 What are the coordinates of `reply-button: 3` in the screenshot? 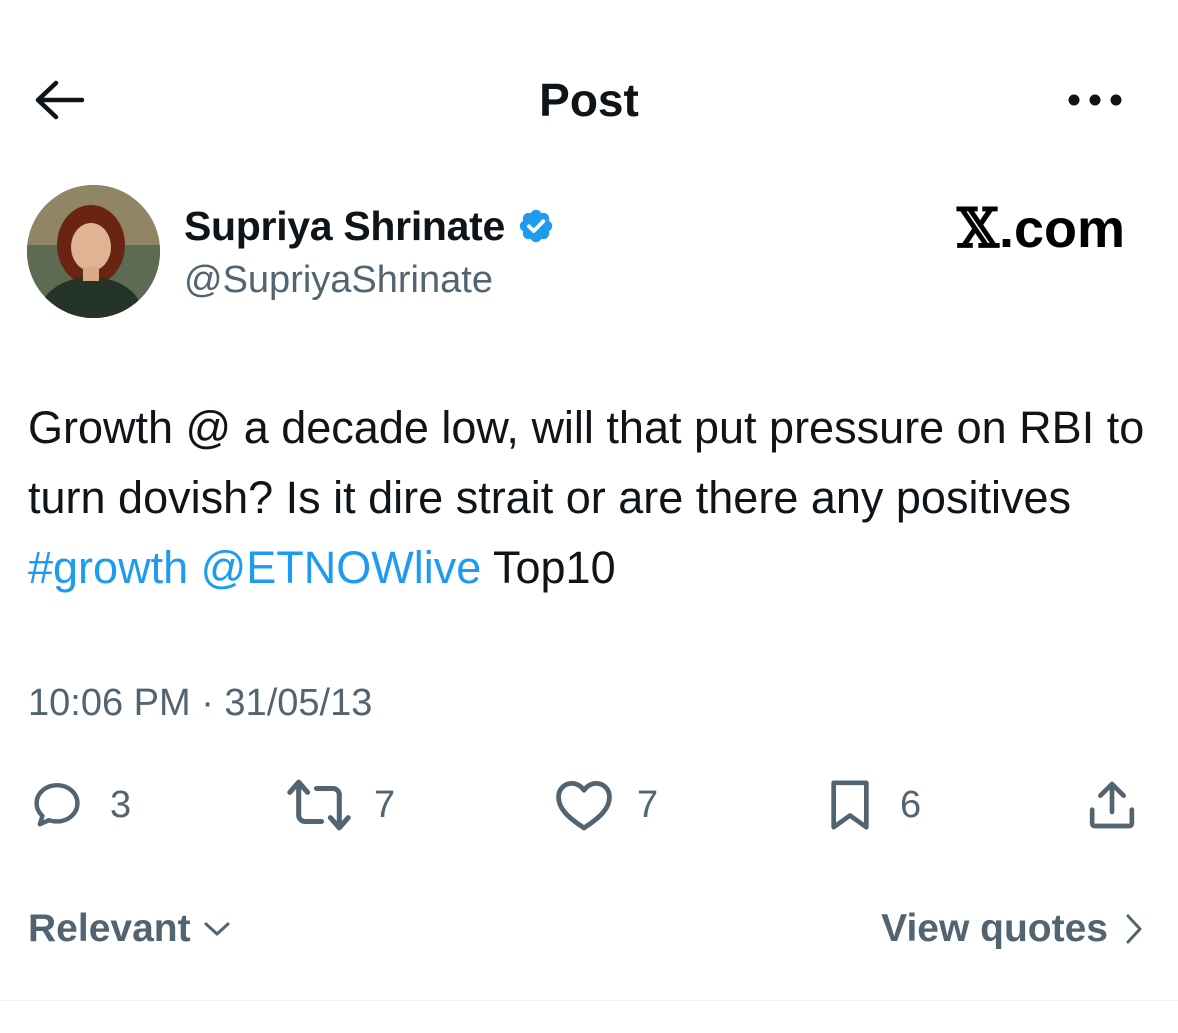 It's located at (78, 805).